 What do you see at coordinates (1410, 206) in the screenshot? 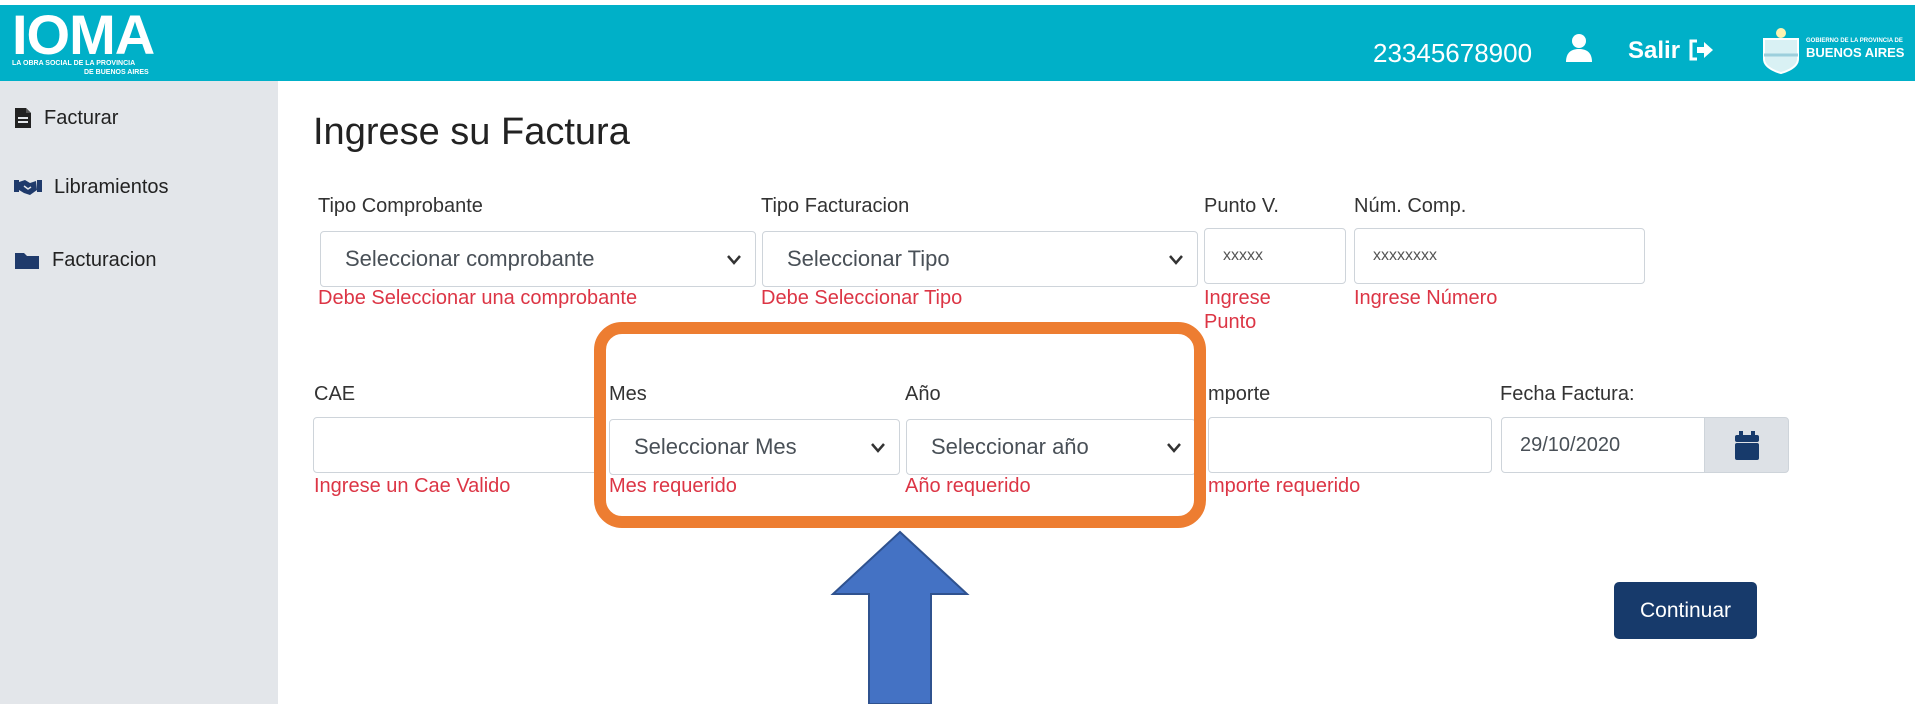
I see `num-comp-label: Núm. Comp.` at bounding box center [1410, 206].